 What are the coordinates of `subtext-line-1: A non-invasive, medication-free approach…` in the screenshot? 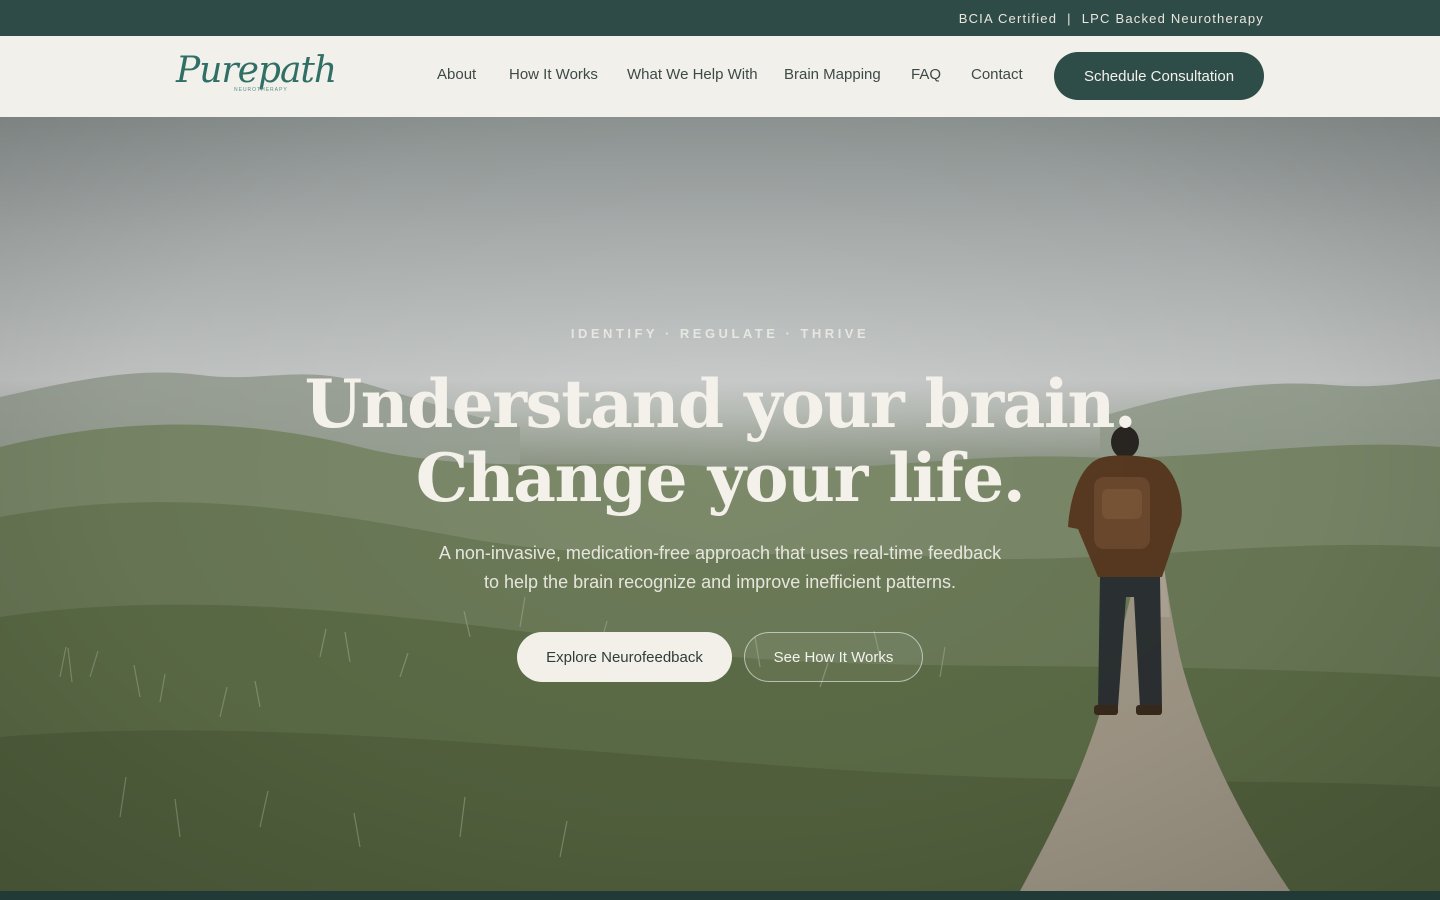 It's located at (720, 553).